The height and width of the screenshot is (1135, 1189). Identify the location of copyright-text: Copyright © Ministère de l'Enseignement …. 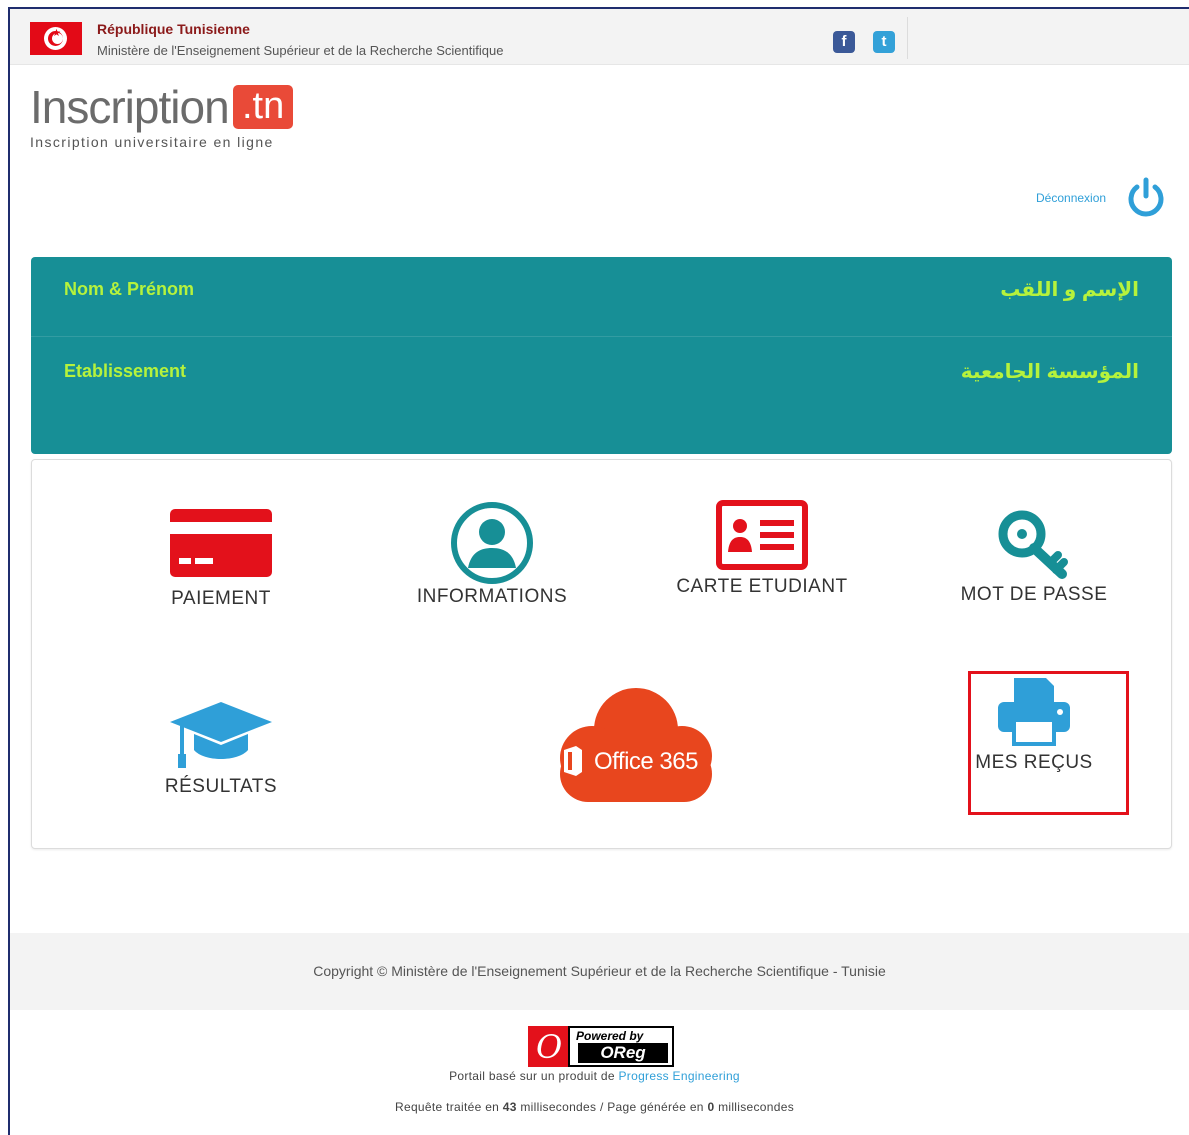
(599, 971).